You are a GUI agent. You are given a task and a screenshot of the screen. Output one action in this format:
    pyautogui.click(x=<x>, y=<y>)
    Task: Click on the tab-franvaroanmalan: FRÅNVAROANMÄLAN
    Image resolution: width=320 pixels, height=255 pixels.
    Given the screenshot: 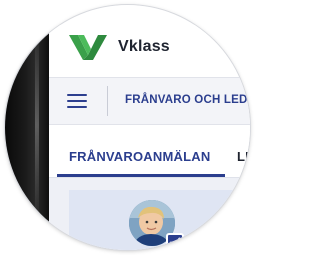 What is the action you would take?
    pyautogui.click(x=139, y=156)
    